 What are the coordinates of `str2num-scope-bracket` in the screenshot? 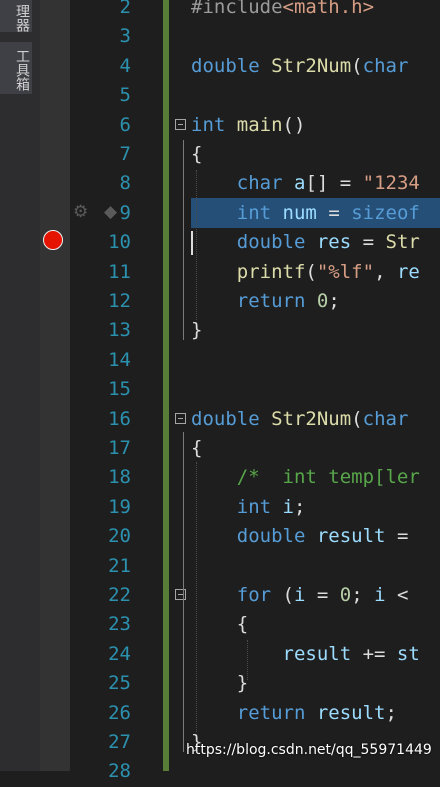 It's located at (183, 592).